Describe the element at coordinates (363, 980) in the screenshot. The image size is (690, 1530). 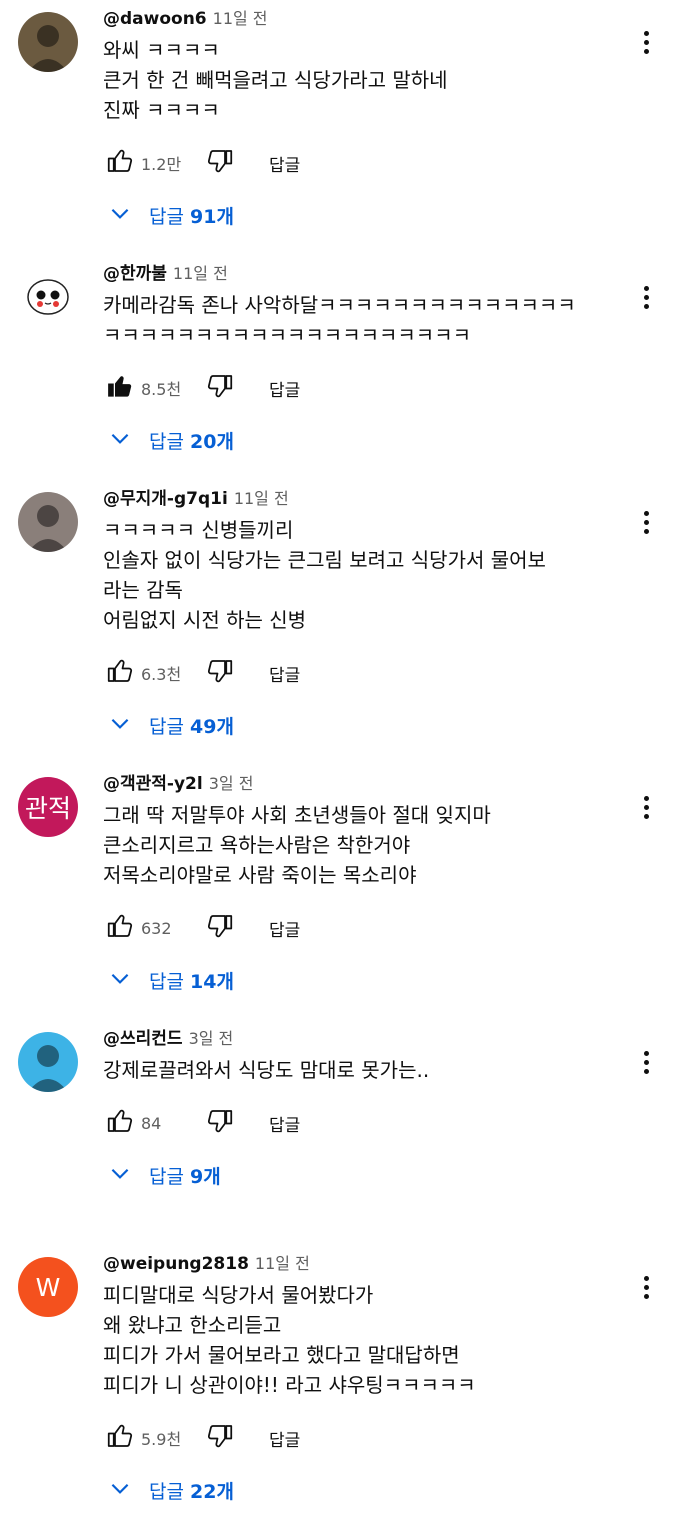
I see `view-replies-button: 답글 14개` at that location.